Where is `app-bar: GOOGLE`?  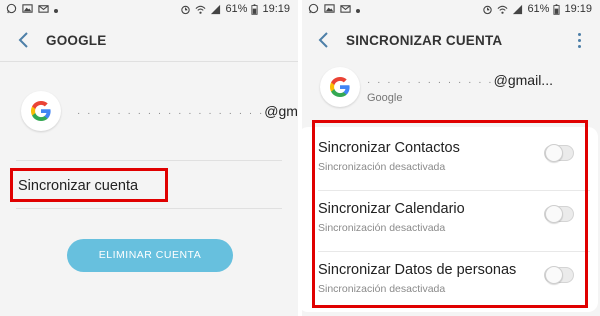
app-bar: GOOGLE is located at coordinates (149, 41).